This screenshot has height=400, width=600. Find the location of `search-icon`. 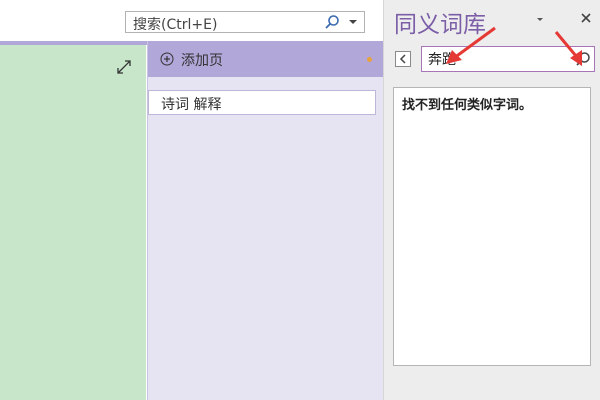

search-icon is located at coordinates (332, 22).